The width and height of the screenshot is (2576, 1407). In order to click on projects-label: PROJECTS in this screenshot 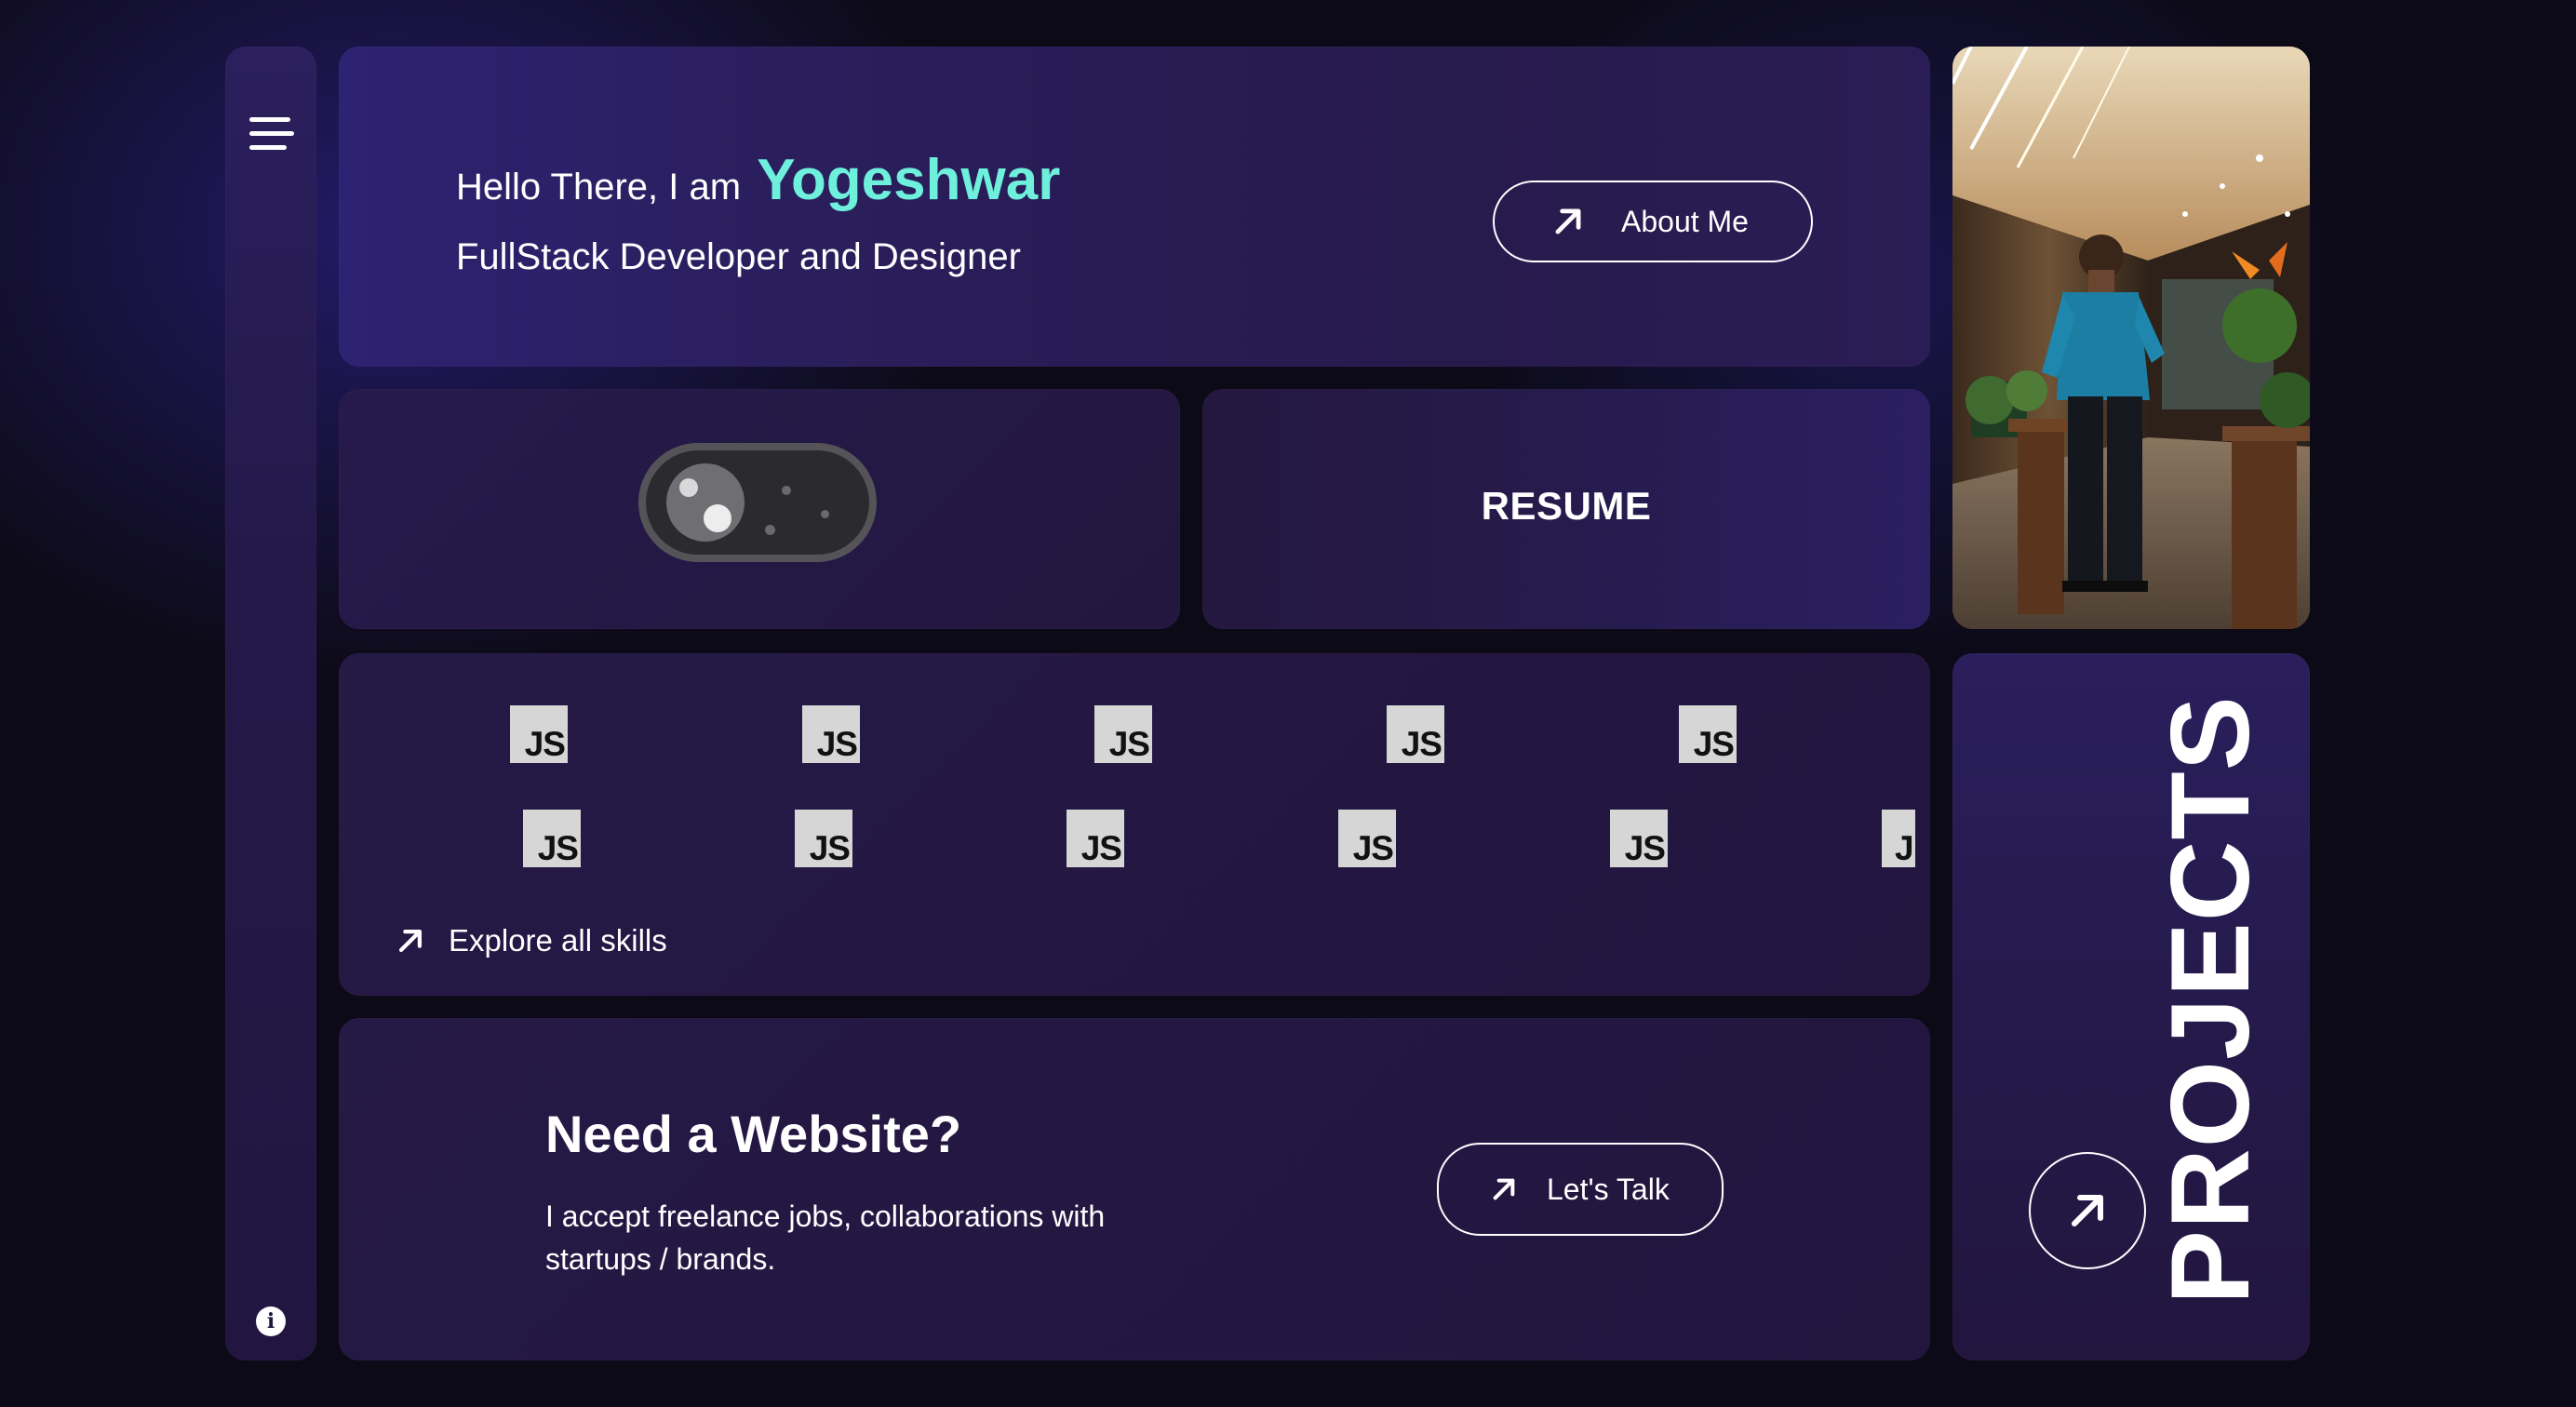, I will do `click(2210, 1000)`.